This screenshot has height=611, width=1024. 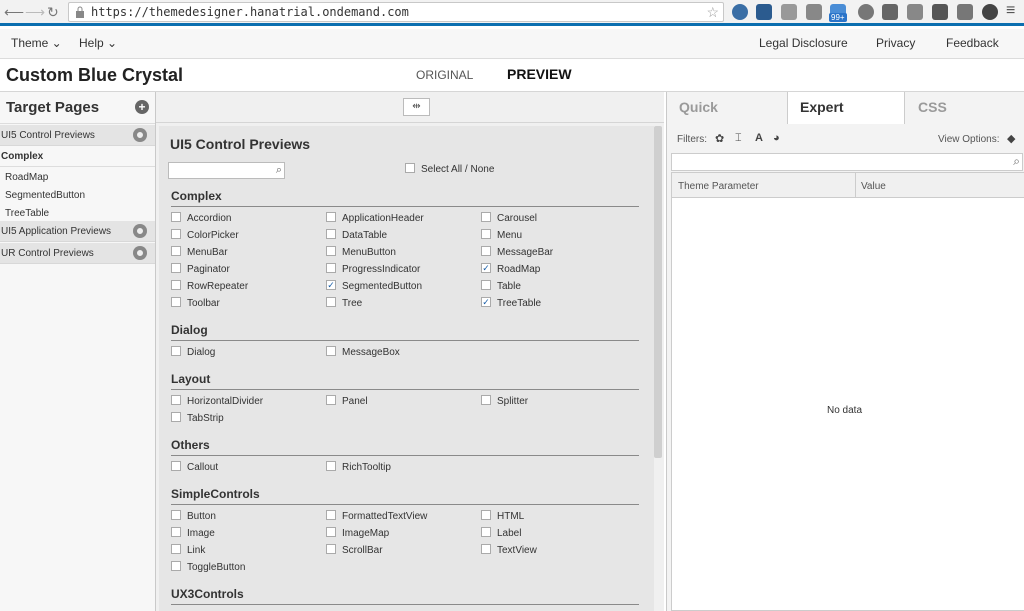 What do you see at coordinates (200, 270) in the screenshot?
I see `control-checkbox: Paginator` at bounding box center [200, 270].